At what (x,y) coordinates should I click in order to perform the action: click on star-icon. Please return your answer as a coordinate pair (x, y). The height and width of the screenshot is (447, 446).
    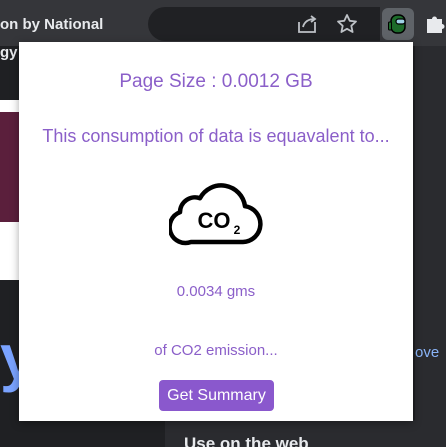
    Looking at the image, I should click on (347, 24).